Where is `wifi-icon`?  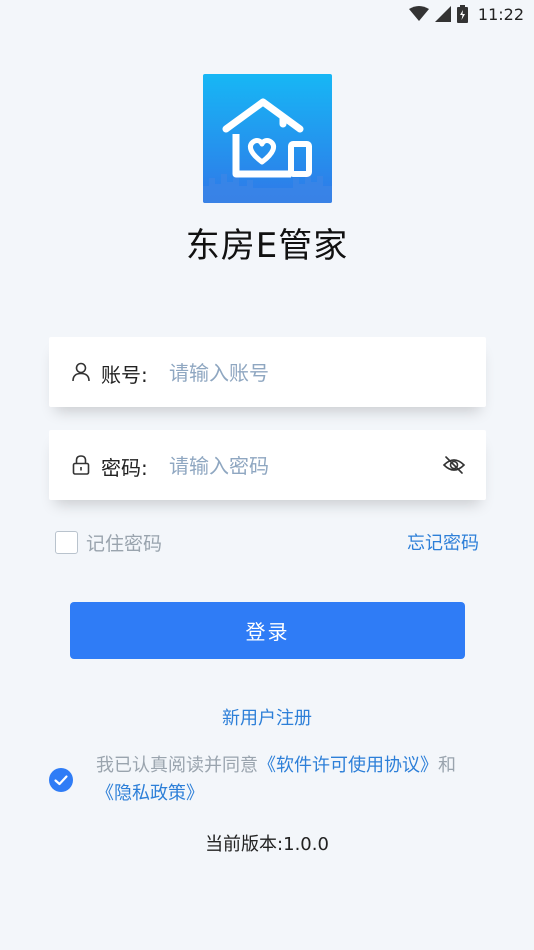
wifi-icon is located at coordinates (418, 14).